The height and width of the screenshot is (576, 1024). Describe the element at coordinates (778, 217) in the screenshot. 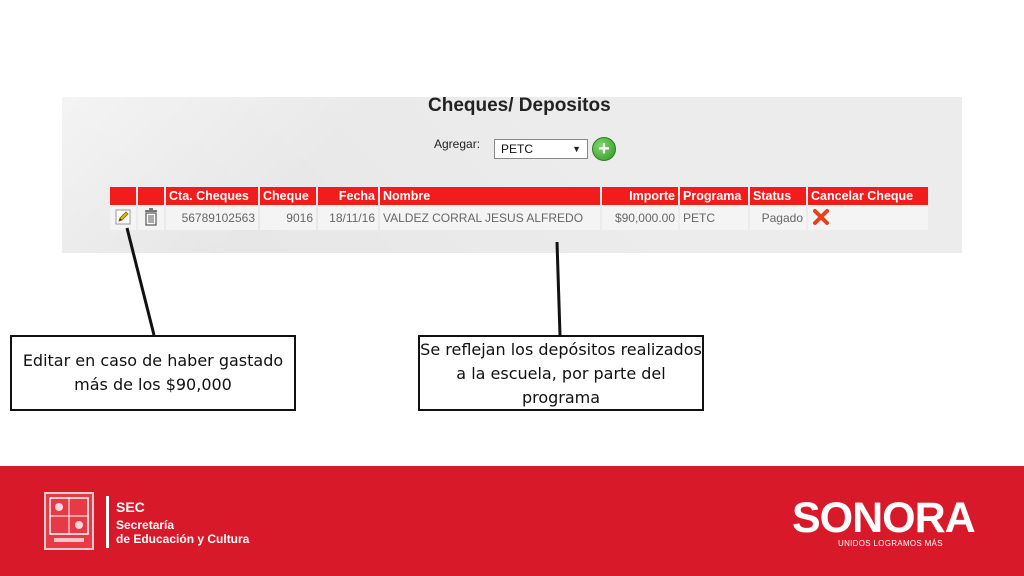

I see `status-cell: Pagado` at that location.